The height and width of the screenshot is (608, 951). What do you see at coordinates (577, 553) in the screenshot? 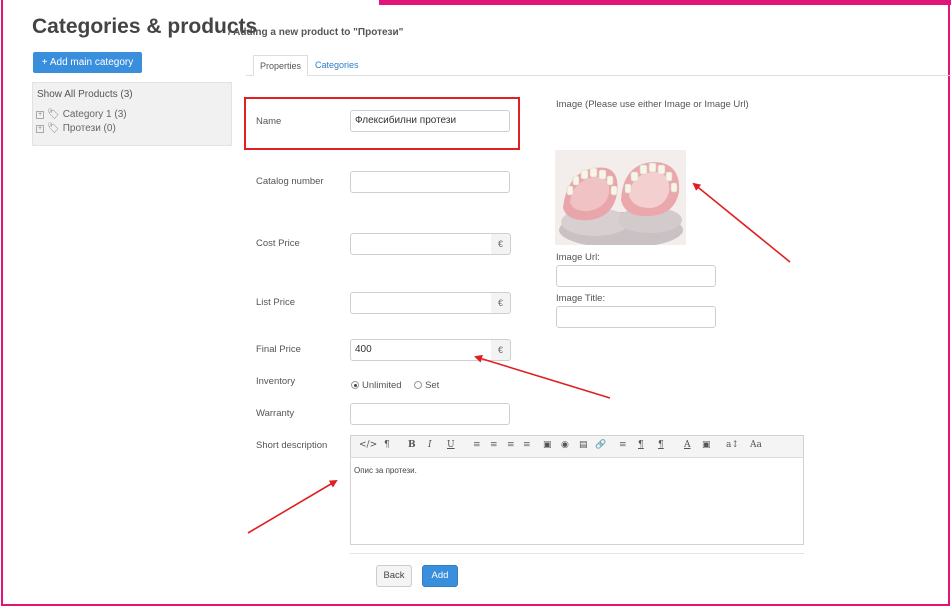
I see `form-actions-divider` at bounding box center [577, 553].